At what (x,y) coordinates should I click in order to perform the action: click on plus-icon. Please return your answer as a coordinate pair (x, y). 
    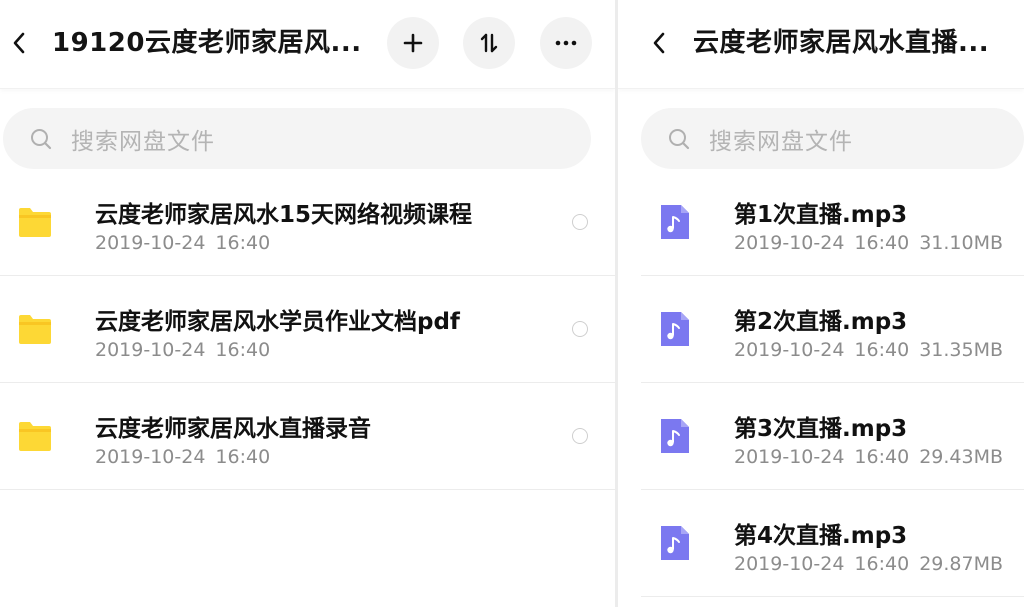
    Looking at the image, I should click on (413, 43).